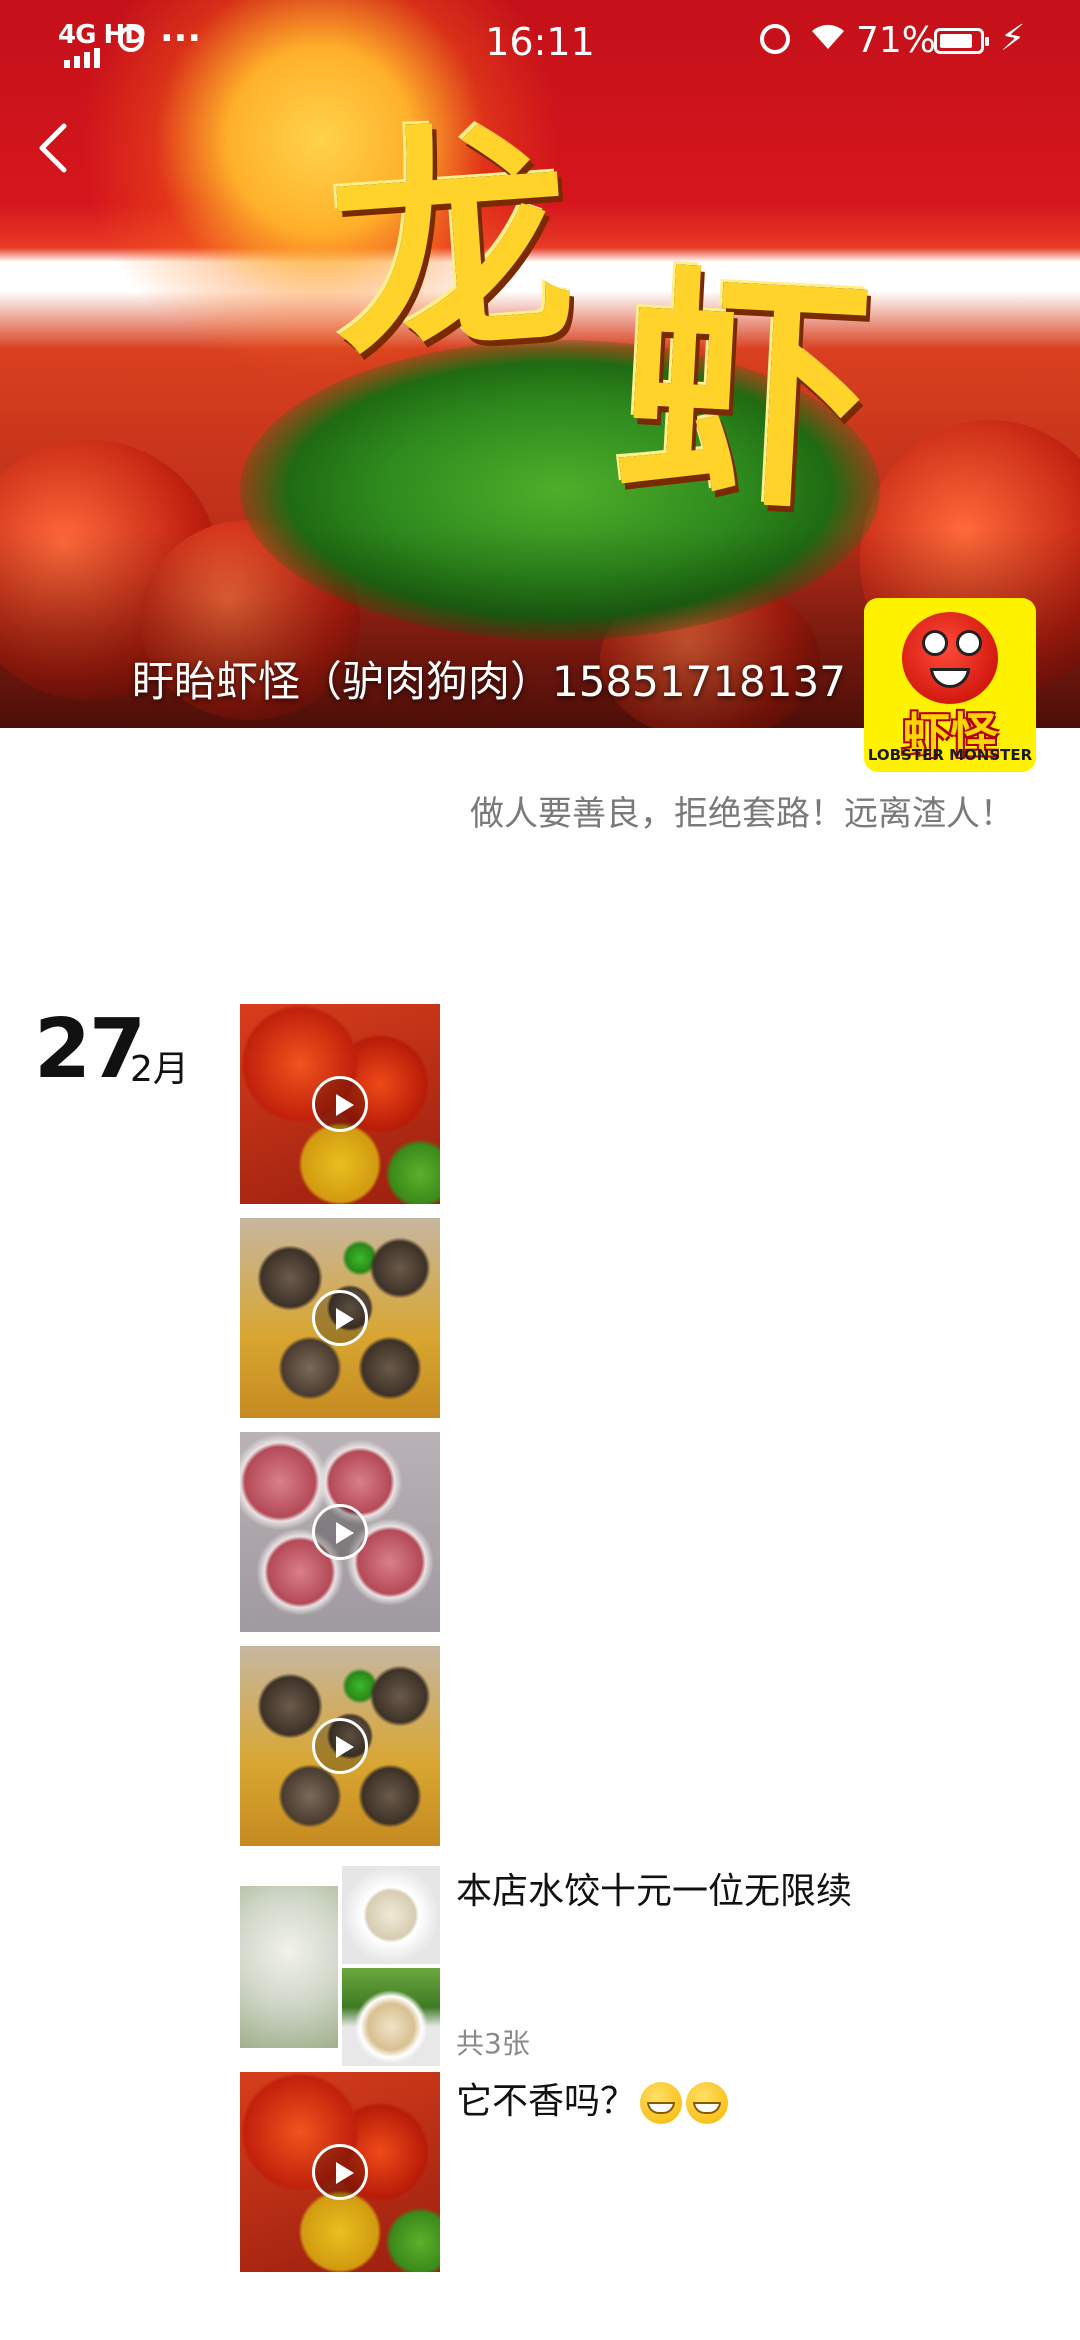 Image resolution: width=1080 pixels, height=2340 pixels. I want to click on avatar-mascot, so click(950, 658).